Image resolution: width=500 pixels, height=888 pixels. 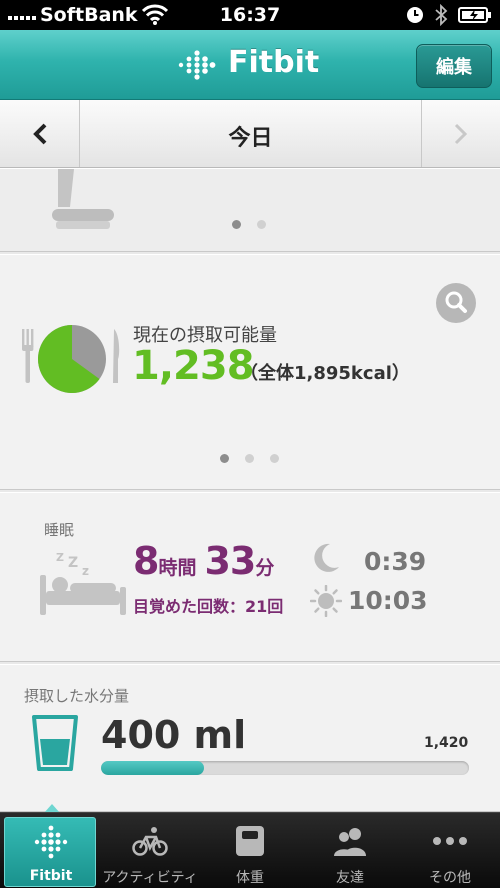 I want to click on chevron-right-icon, so click(x=461, y=133).